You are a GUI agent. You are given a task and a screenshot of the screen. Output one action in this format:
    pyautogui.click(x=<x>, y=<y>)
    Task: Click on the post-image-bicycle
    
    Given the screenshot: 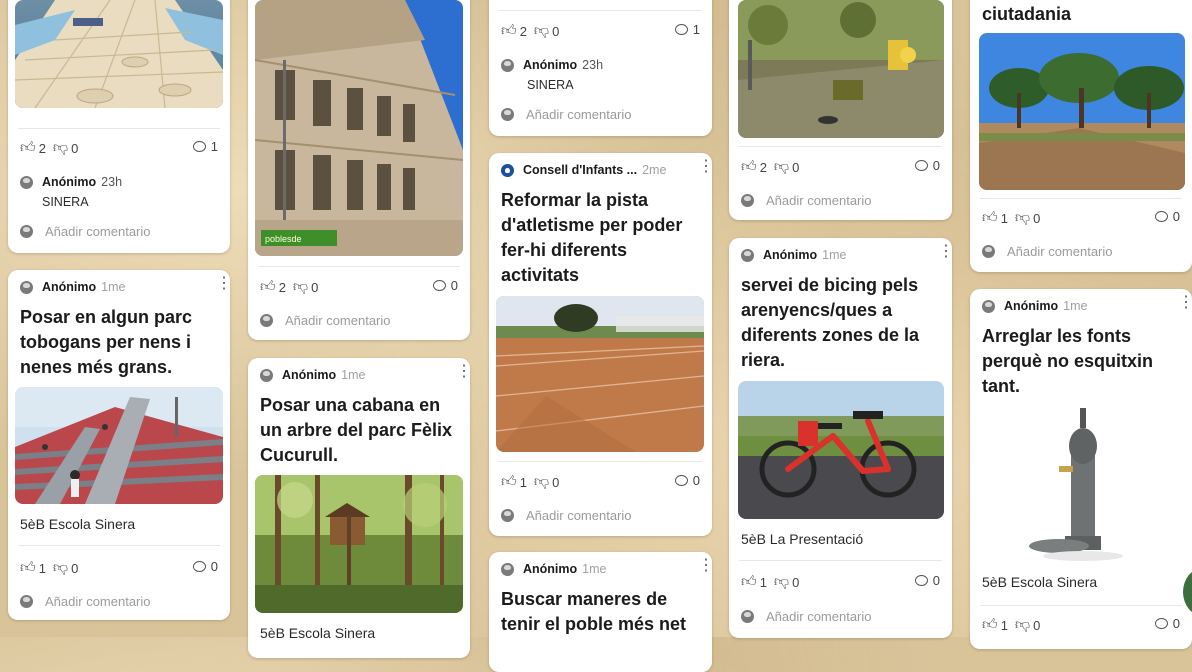 What is the action you would take?
    pyautogui.click(x=841, y=450)
    